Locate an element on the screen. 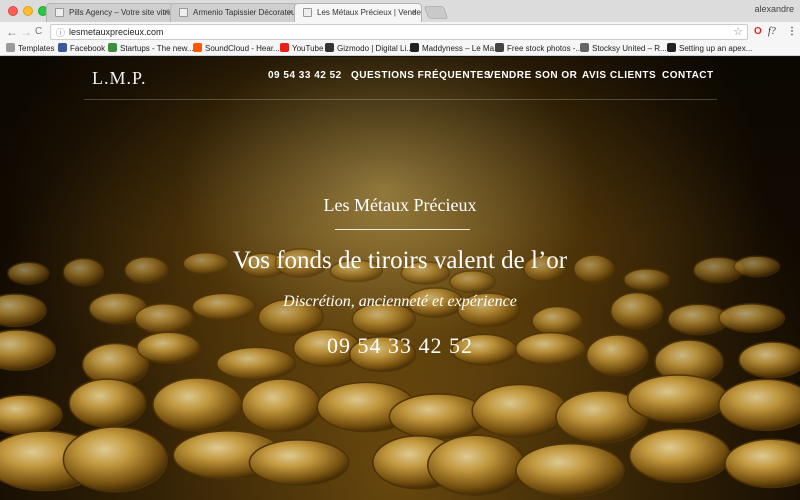  bookmark-label: Templates is located at coordinates (36, 48).